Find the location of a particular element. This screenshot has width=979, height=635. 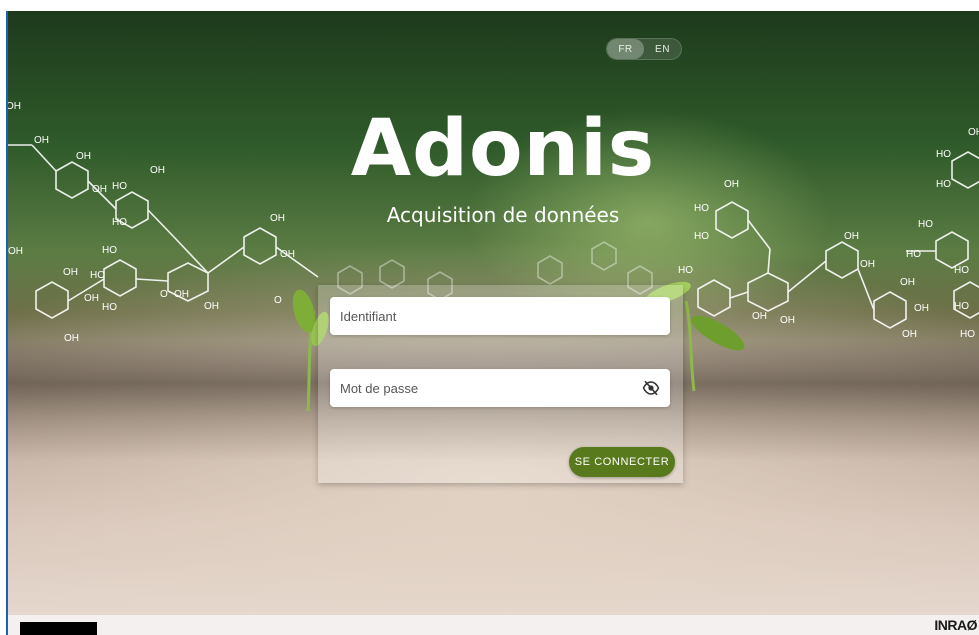

username-field is located at coordinates (500, 316).